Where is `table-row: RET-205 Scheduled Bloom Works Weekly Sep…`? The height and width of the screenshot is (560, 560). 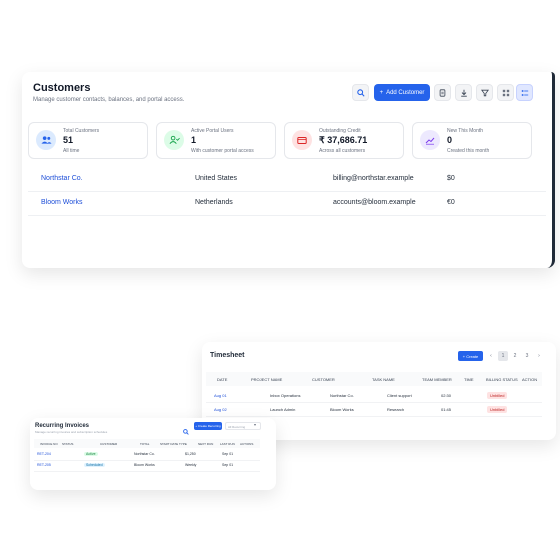 table-row: RET-205 Scheduled Bloom Works Weekly Sep… is located at coordinates (147, 466).